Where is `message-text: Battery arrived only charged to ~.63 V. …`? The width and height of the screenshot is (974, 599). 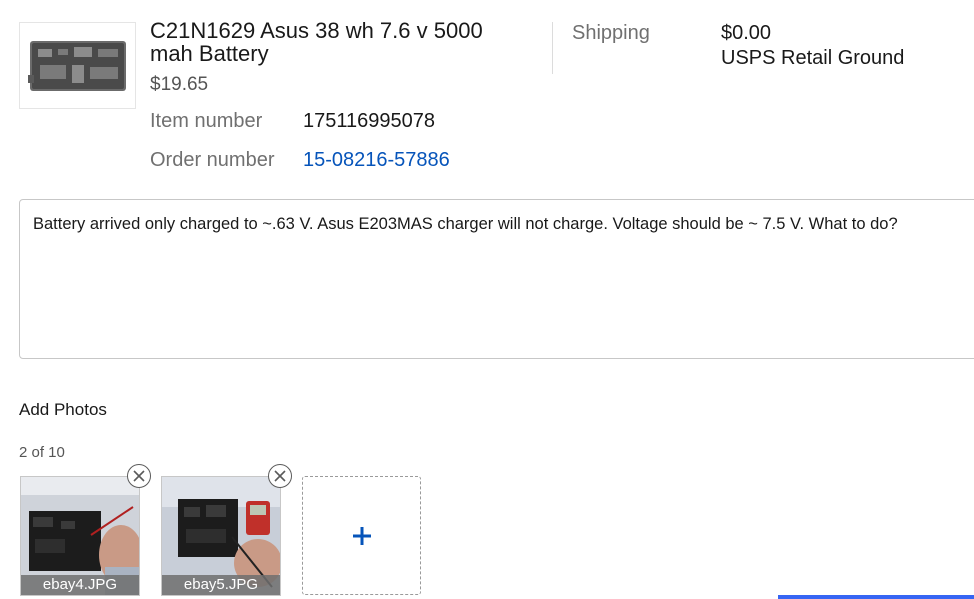 message-text: Battery arrived only charged to ~.63 V. … is located at coordinates (465, 224).